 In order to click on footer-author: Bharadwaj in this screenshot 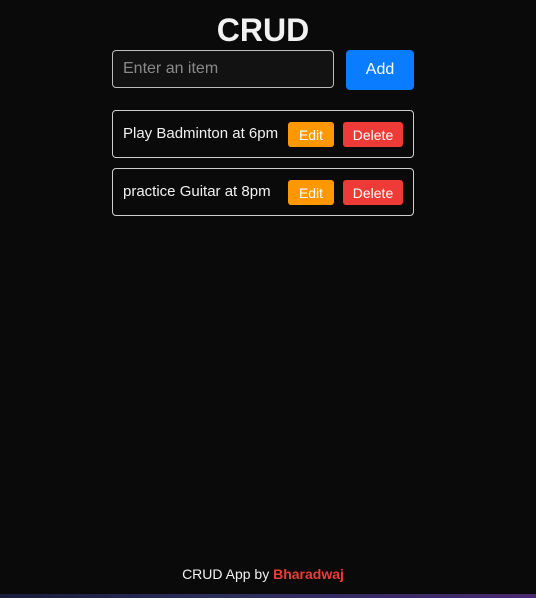, I will do `click(308, 574)`.